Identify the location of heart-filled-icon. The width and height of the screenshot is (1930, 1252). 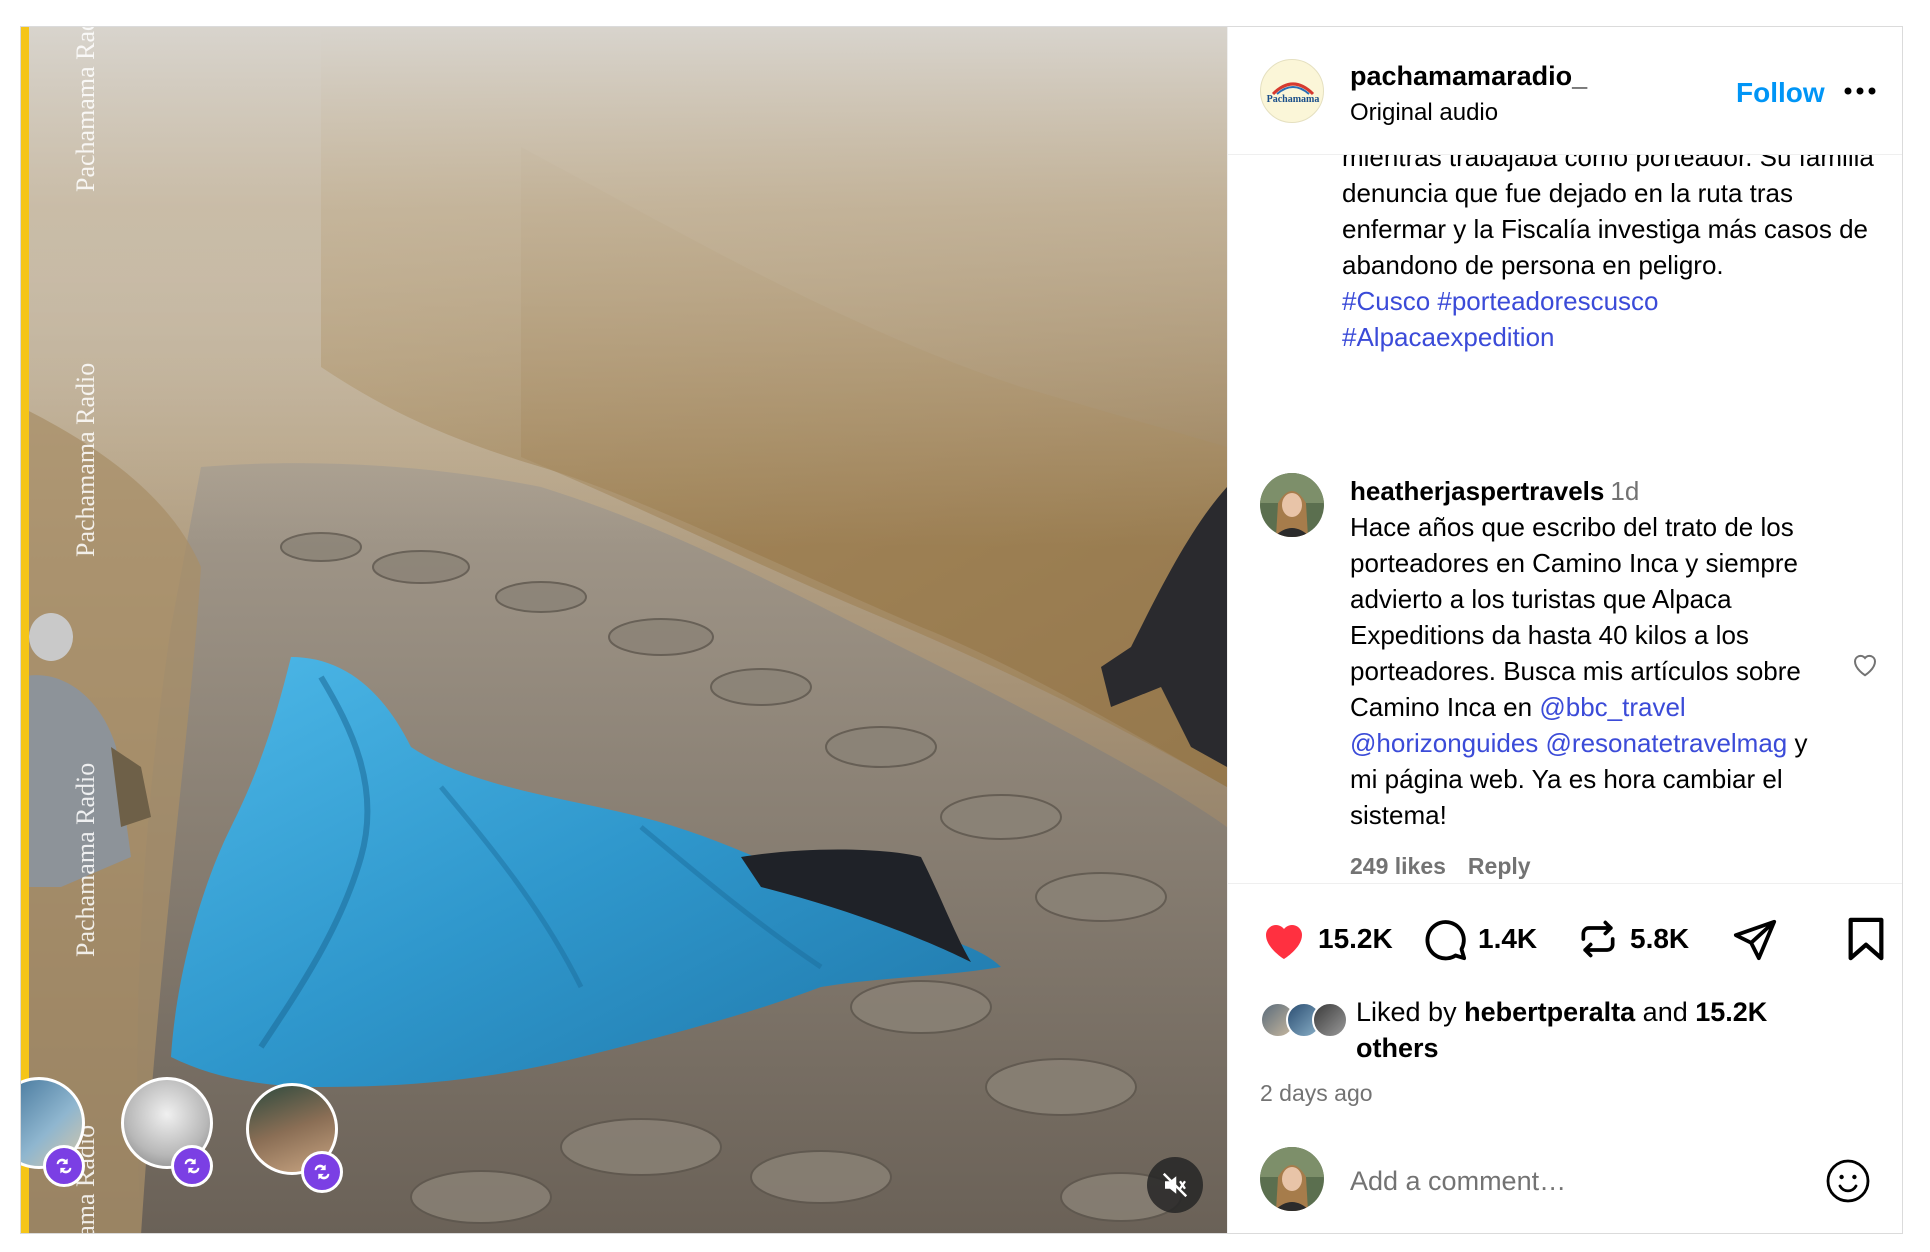
(1284, 939).